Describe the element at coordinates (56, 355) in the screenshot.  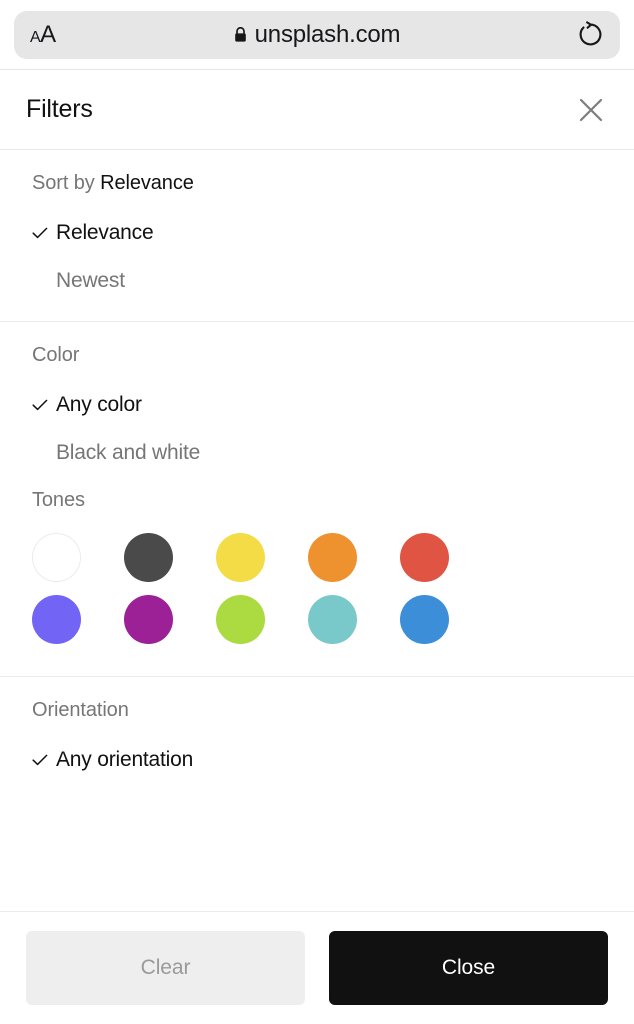
I see `color-section-label: Color` at that location.